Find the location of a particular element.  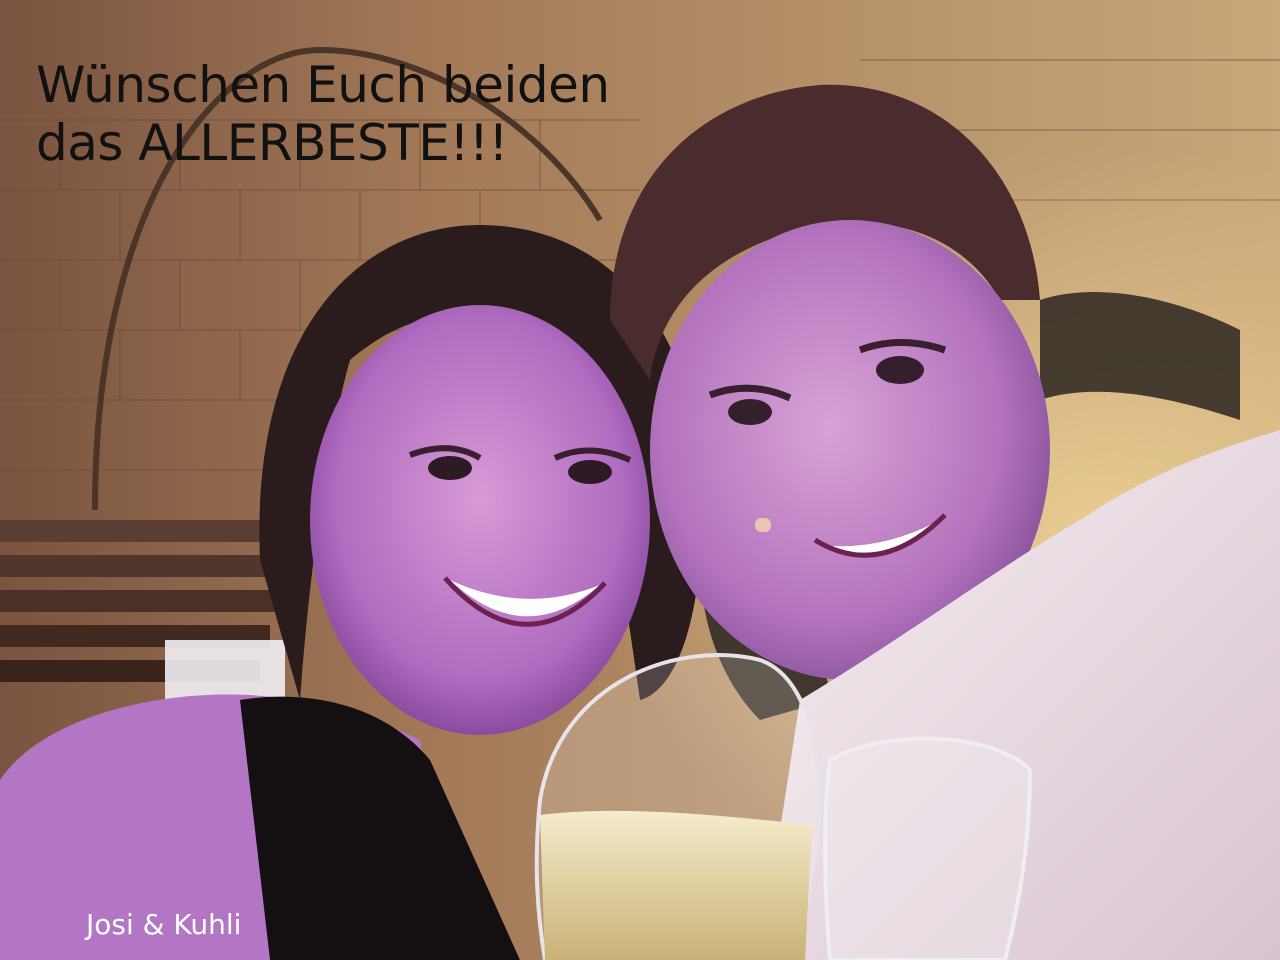

greeting-caption: Wünschen Euch beiden das ALLERBESTE!!! is located at coordinates (386, 114).